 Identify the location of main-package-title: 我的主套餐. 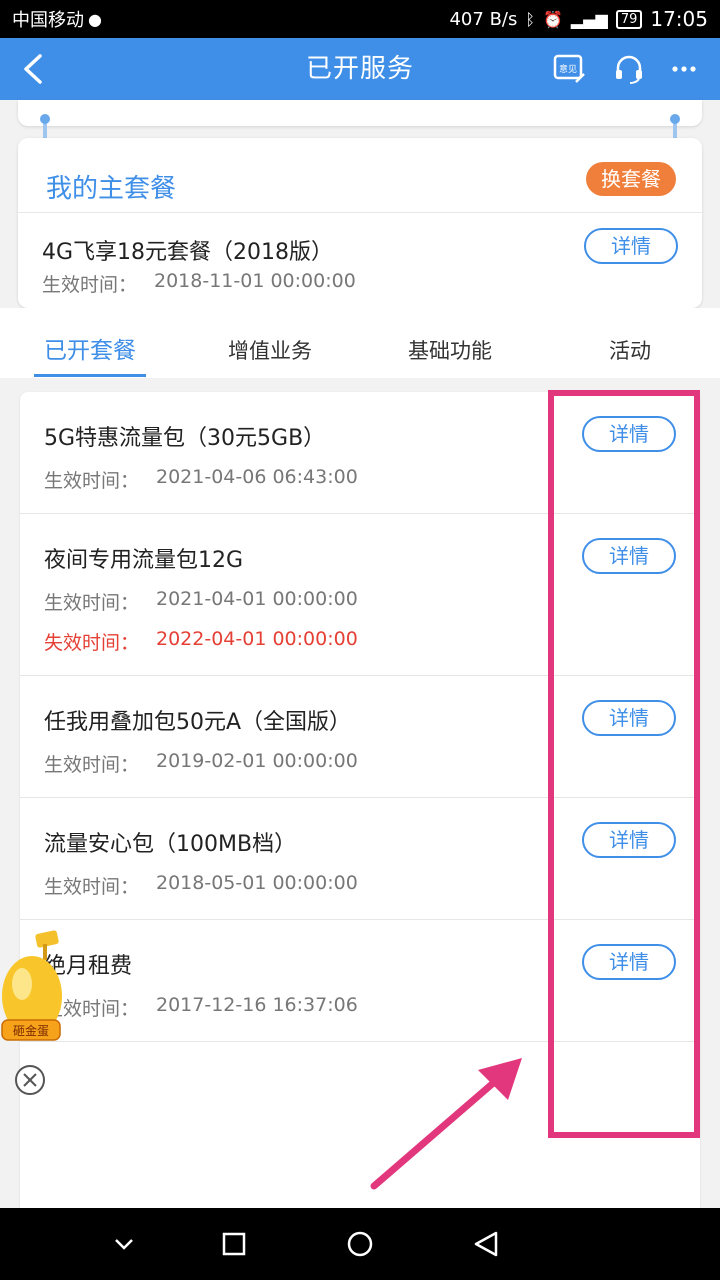
(111, 189).